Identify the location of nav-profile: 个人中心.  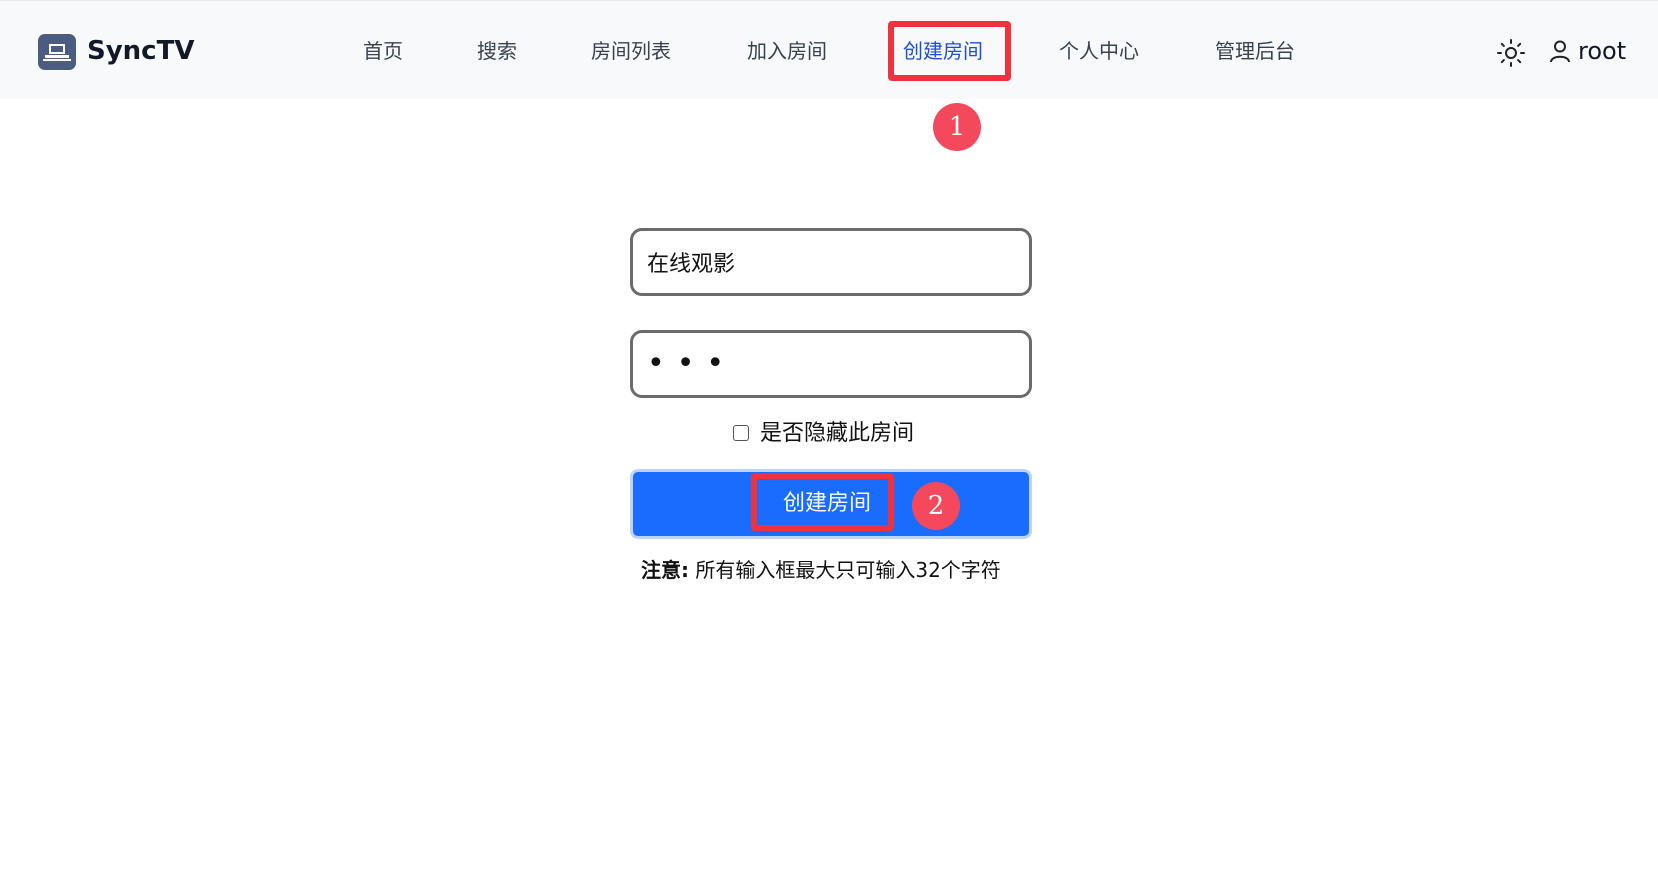
(1099, 51).